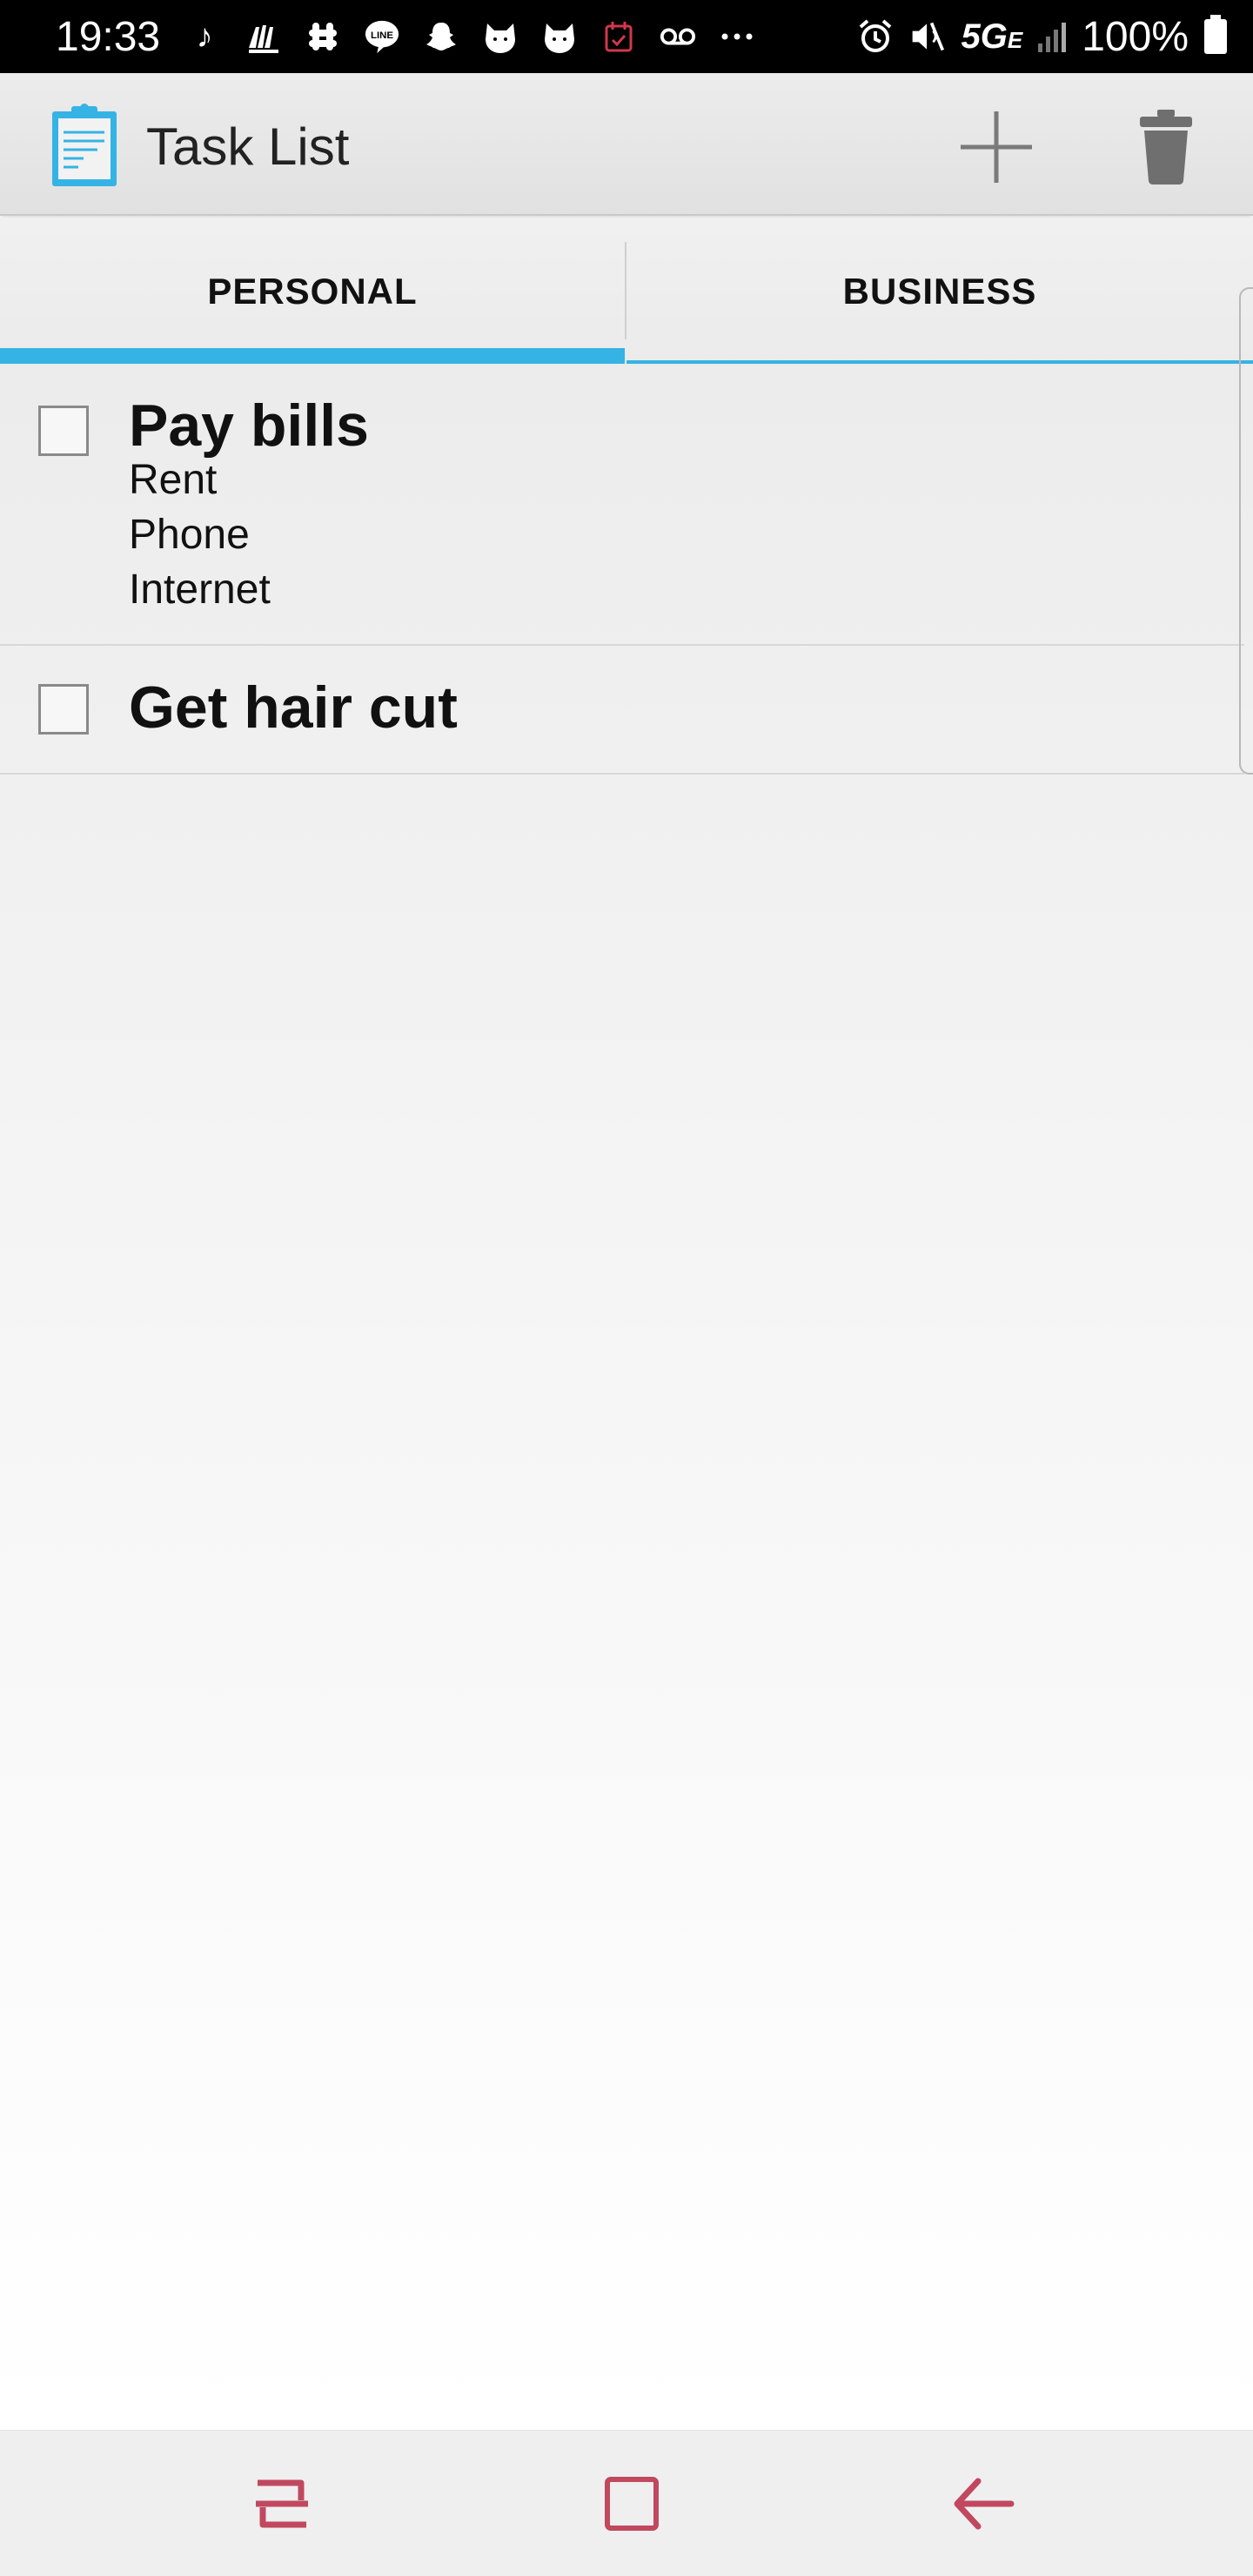  Describe the element at coordinates (939, 292) in the screenshot. I see `tab-business: BUSINESS` at that location.